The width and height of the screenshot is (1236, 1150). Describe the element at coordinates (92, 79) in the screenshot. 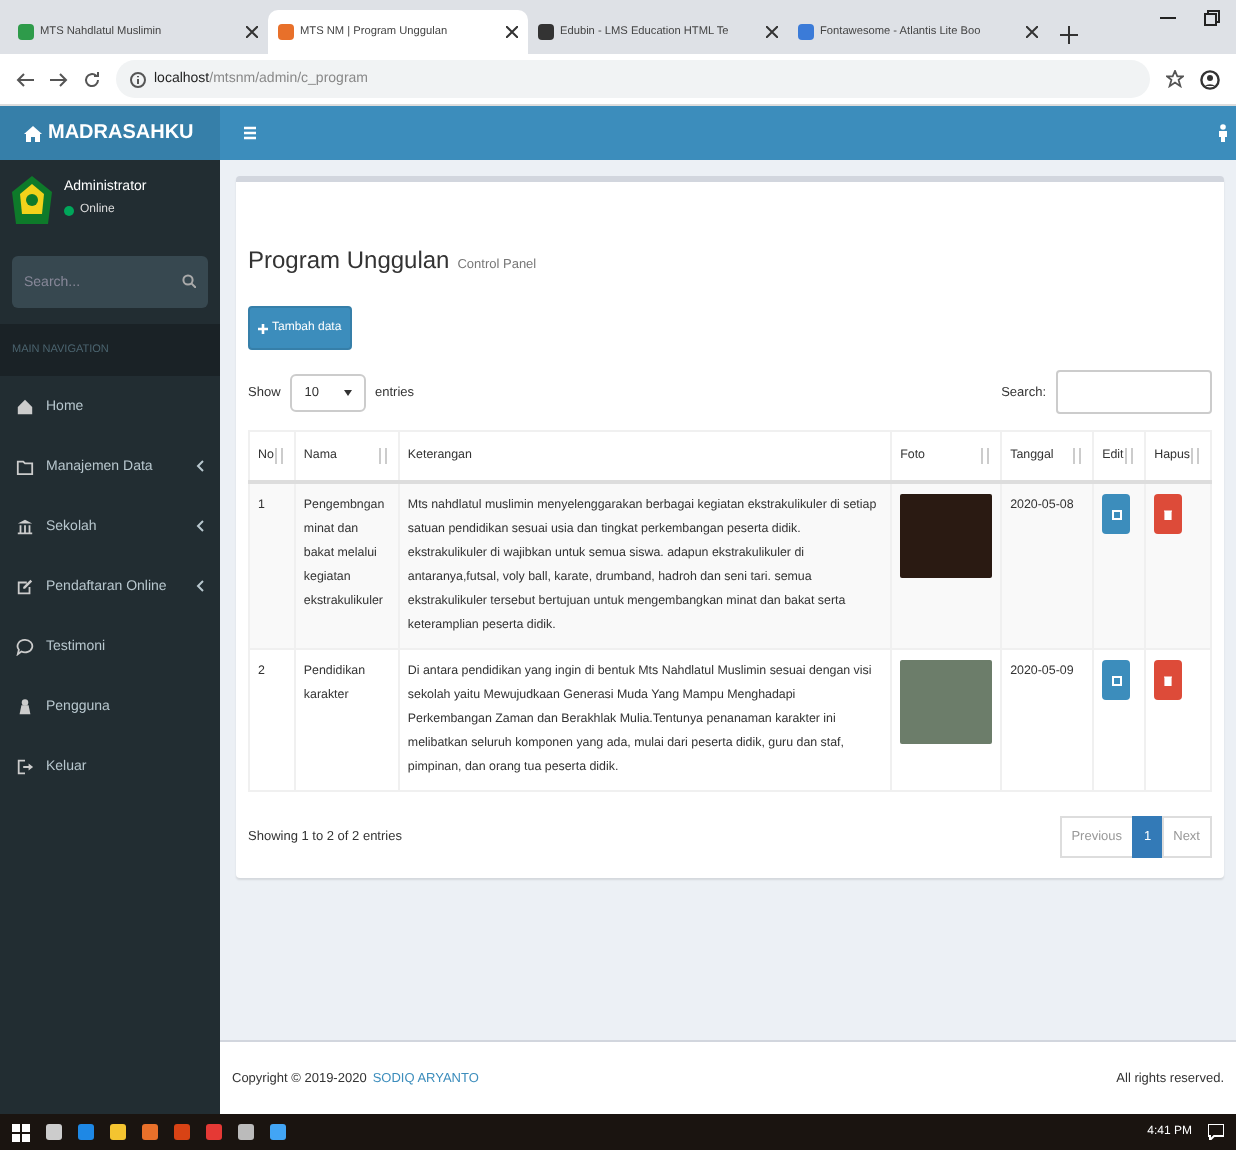

I see `reload-icon` at that location.